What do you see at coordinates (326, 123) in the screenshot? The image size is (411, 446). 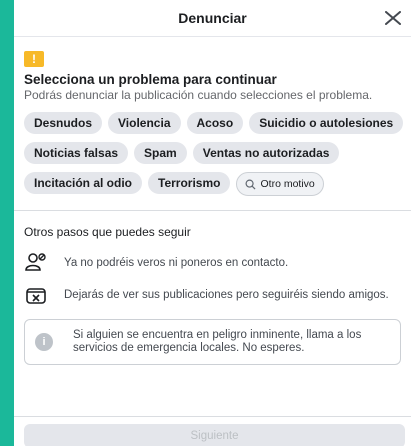 I see `option-suicidio: Suicidio o autolesiones` at bounding box center [326, 123].